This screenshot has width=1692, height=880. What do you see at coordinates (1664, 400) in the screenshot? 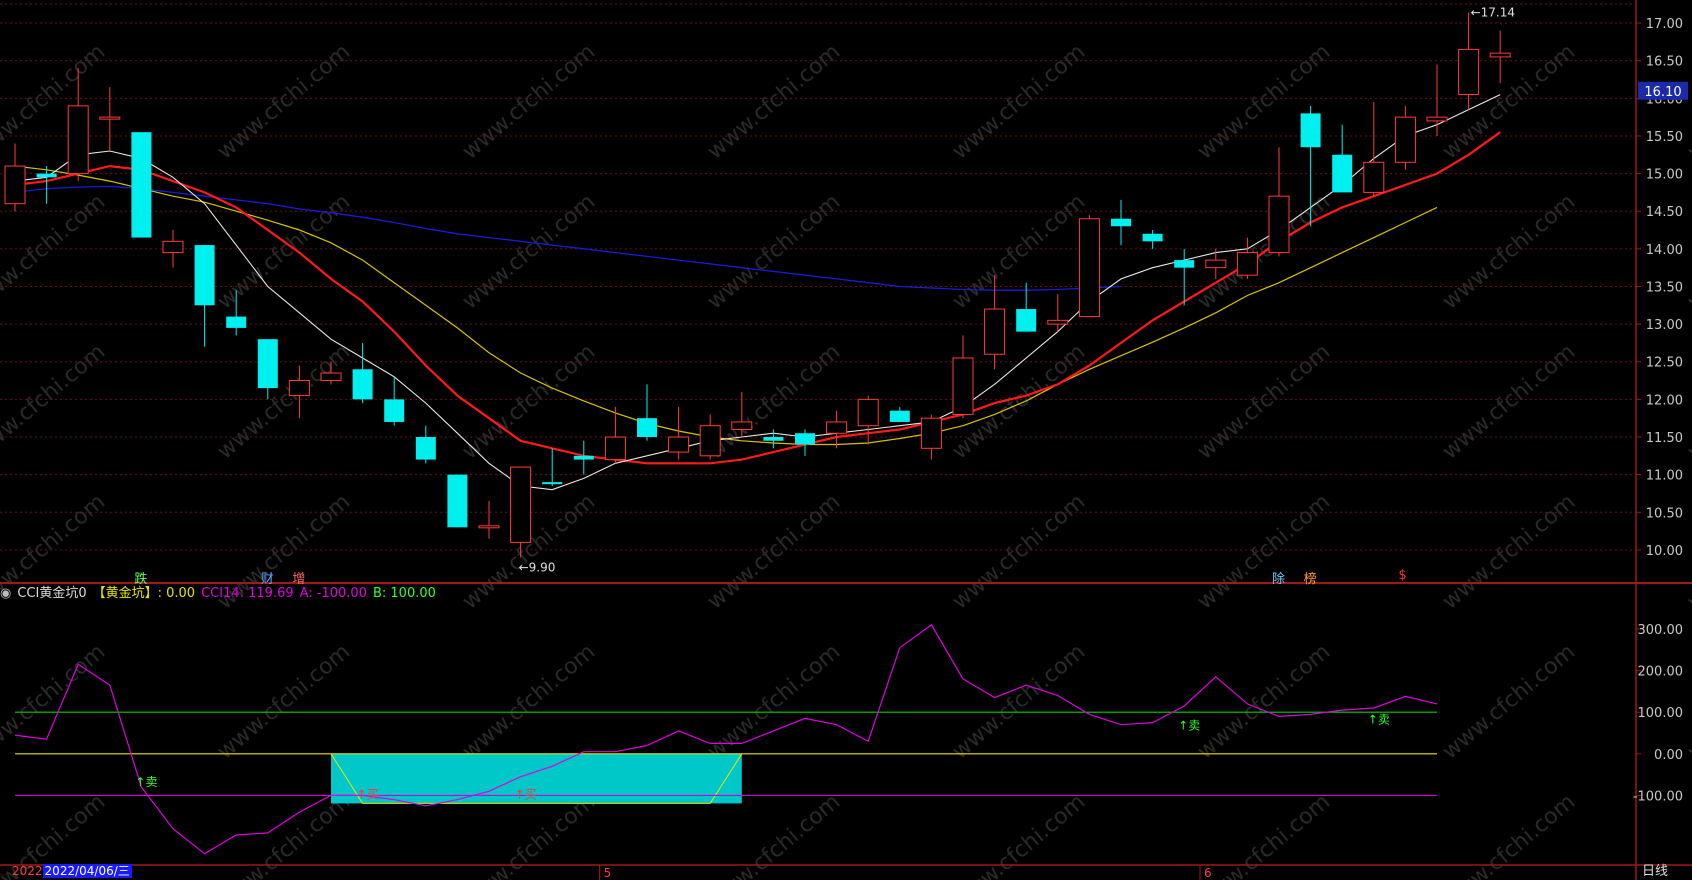
I see `price-tick-label: 12.00` at bounding box center [1664, 400].